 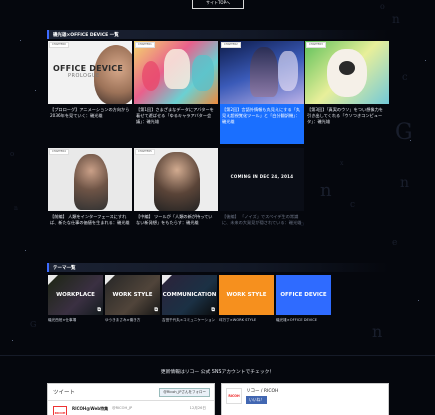 What do you see at coordinates (176, 231) in the screenshot?
I see `article-title-link: 【中編】 ツールが「人類の新が持っていない新発想」をもたらす：磯光雄` at bounding box center [176, 231].